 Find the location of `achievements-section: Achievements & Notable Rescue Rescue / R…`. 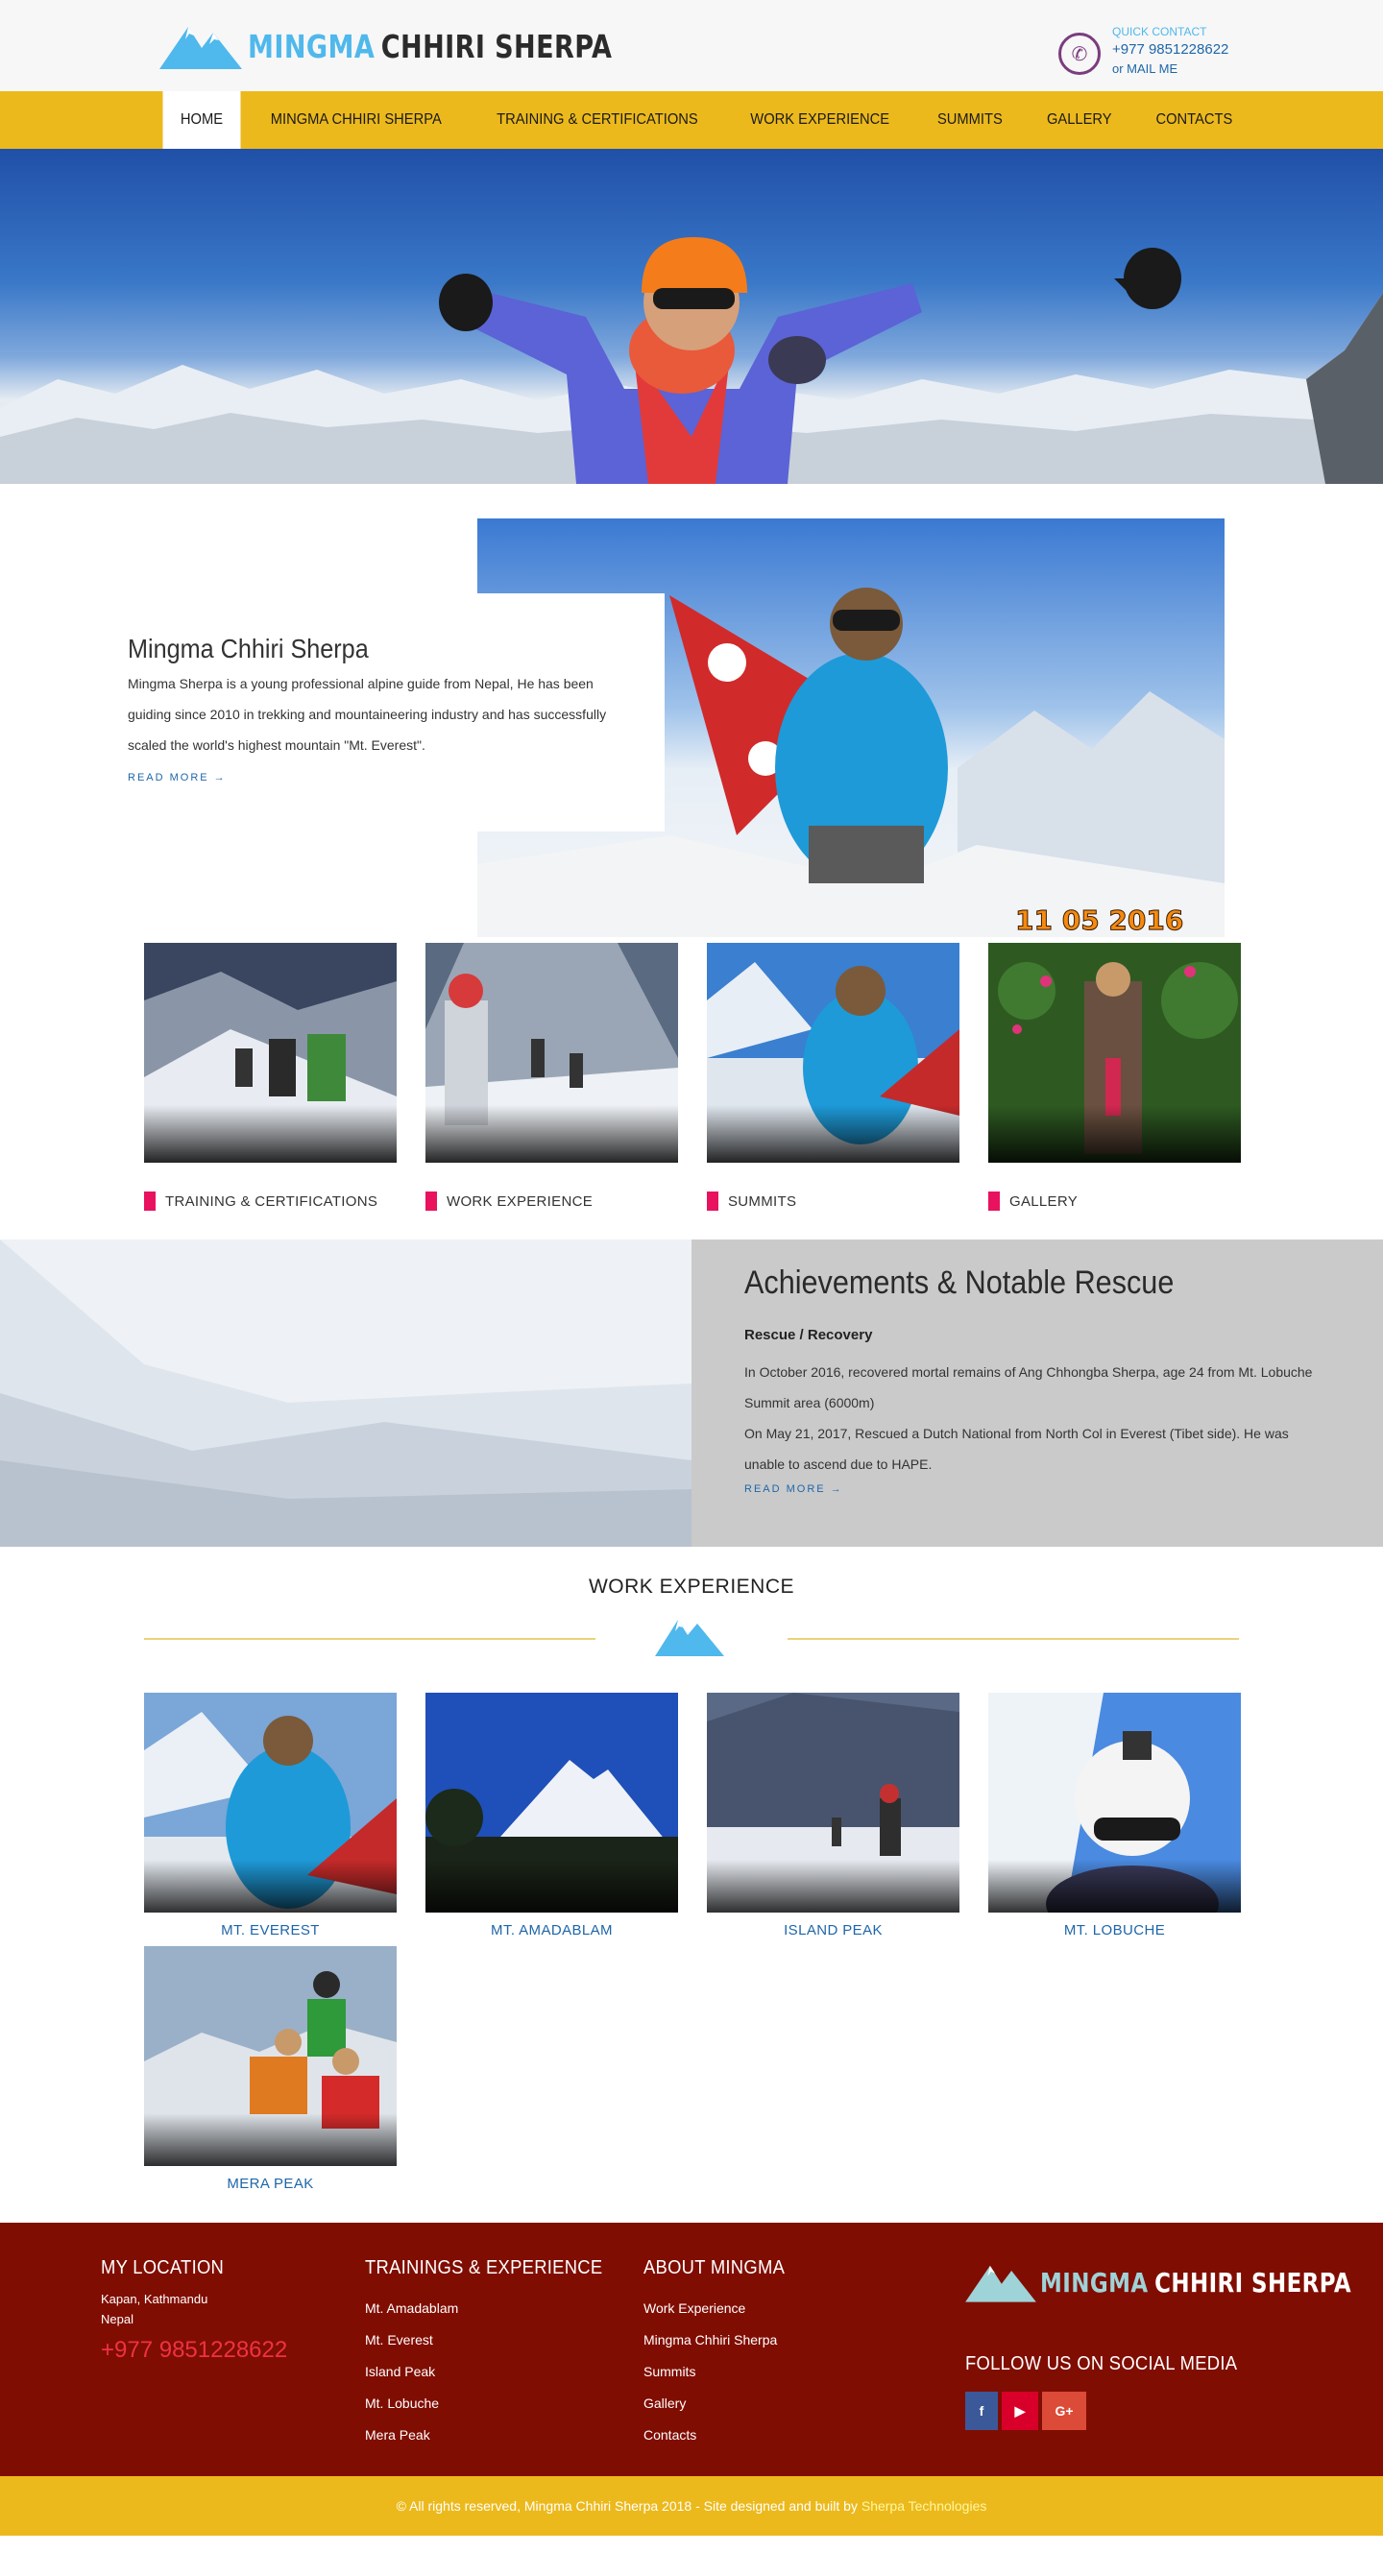

achievements-section: Achievements & Notable Rescue Rescue / R… is located at coordinates (691, 1393).